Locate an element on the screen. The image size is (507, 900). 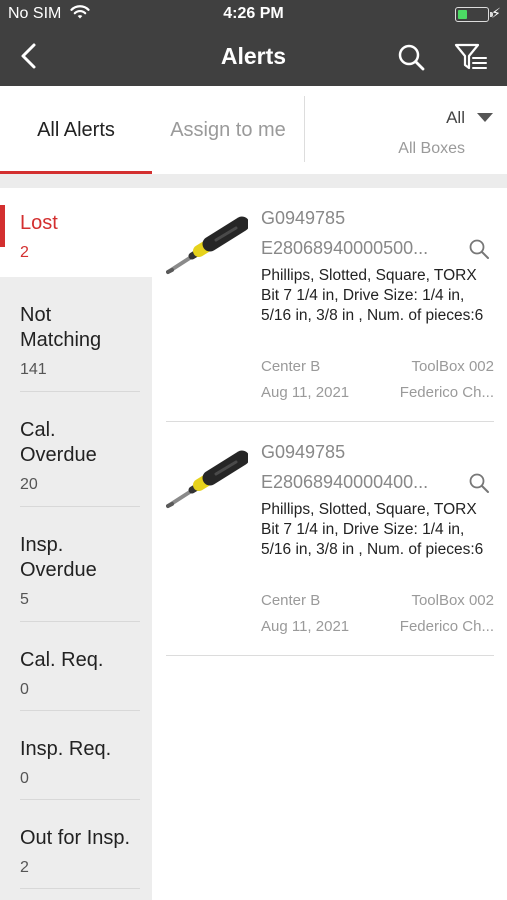
filter-list-icon is located at coordinates (470, 56).